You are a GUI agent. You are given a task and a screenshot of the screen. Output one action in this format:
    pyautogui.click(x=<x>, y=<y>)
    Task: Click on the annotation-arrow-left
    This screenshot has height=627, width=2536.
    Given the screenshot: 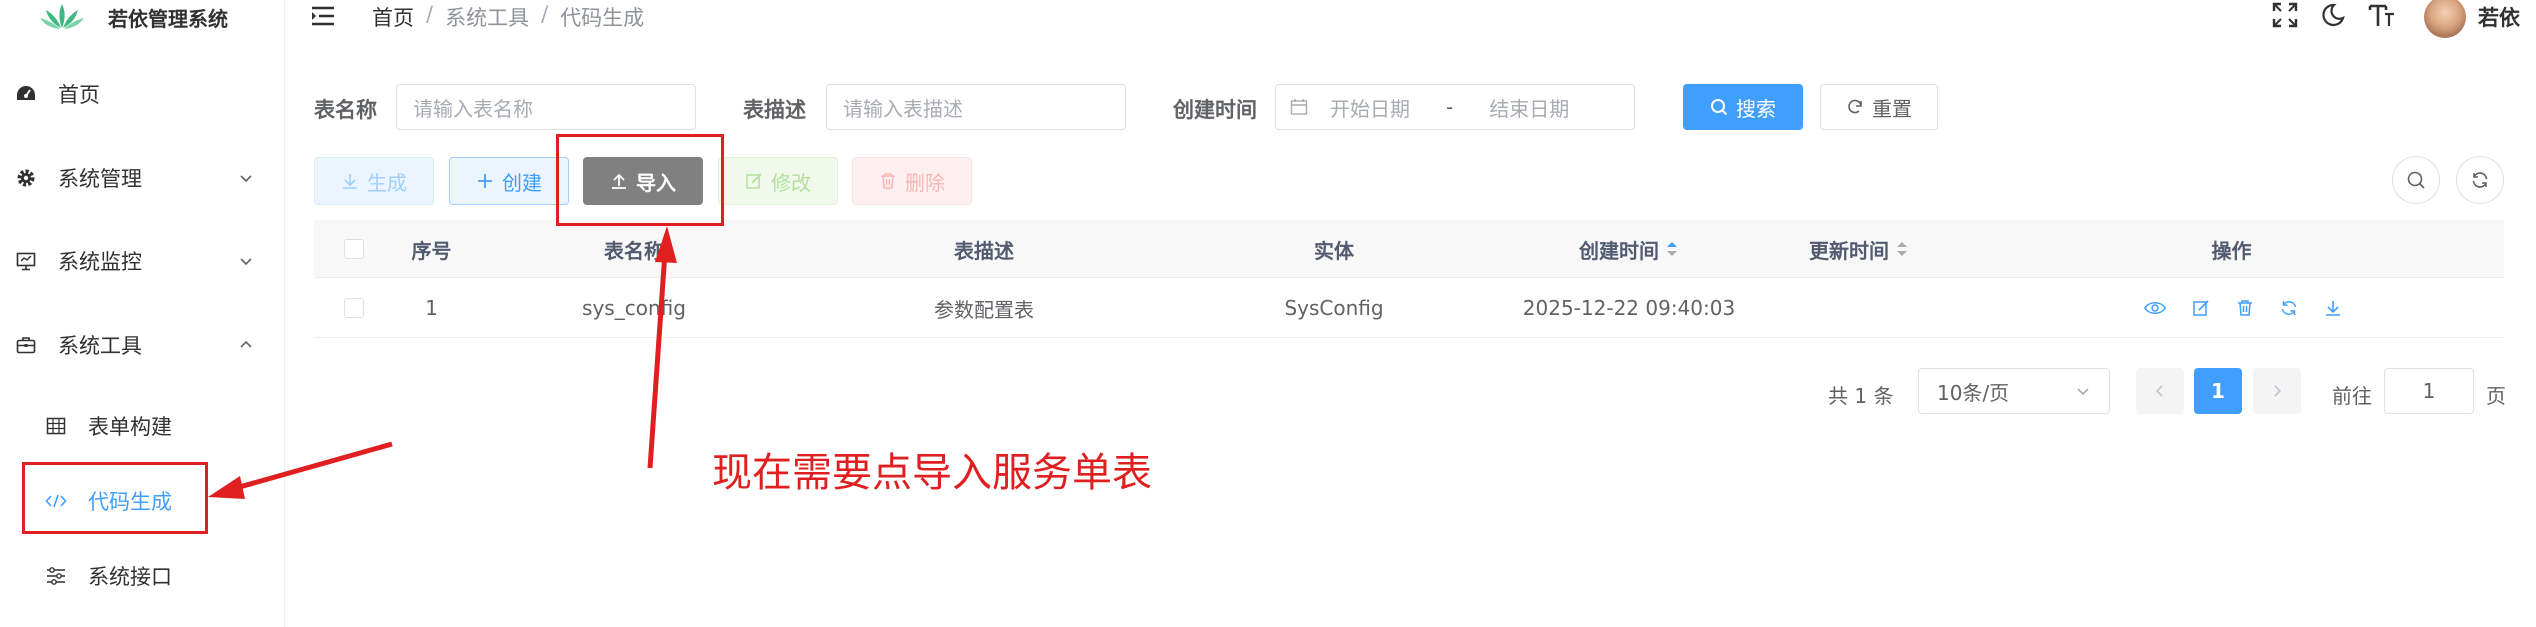 What is the action you would take?
    pyautogui.click(x=300, y=470)
    